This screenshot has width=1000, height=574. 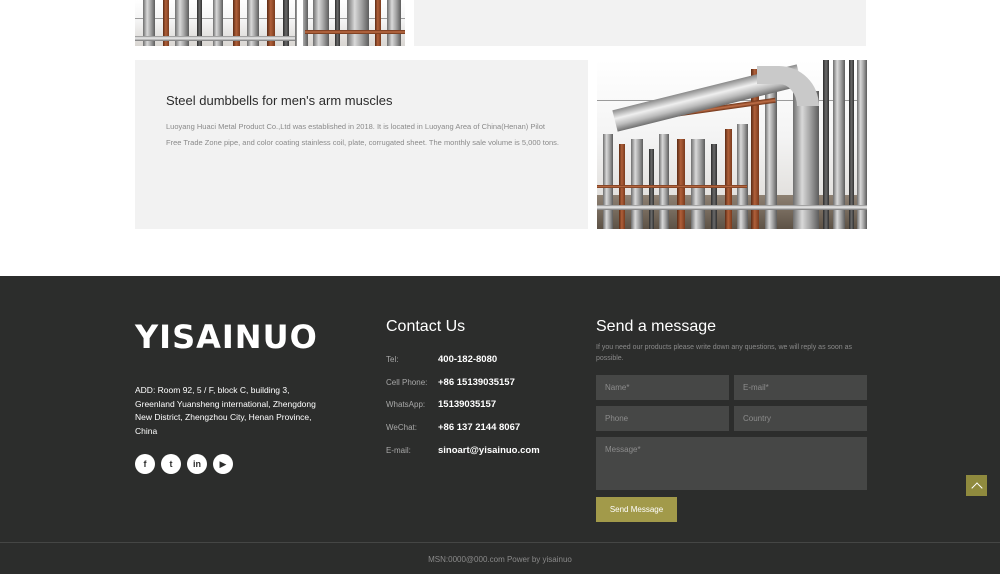 What do you see at coordinates (145, 464) in the screenshot?
I see `facebook-icon: f` at bounding box center [145, 464].